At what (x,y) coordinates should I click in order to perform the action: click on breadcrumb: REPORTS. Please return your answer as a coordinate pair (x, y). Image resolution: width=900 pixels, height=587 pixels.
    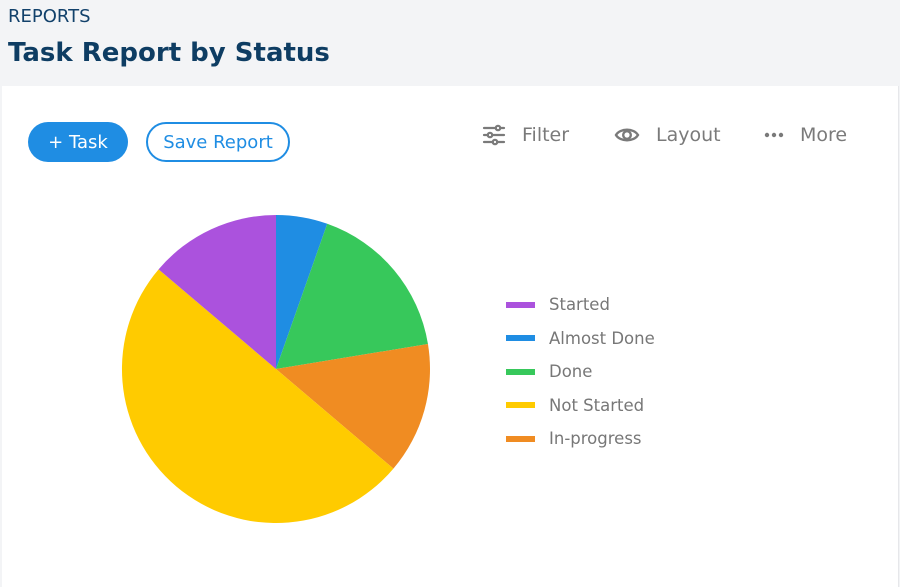
    Looking at the image, I should click on (49, 16).